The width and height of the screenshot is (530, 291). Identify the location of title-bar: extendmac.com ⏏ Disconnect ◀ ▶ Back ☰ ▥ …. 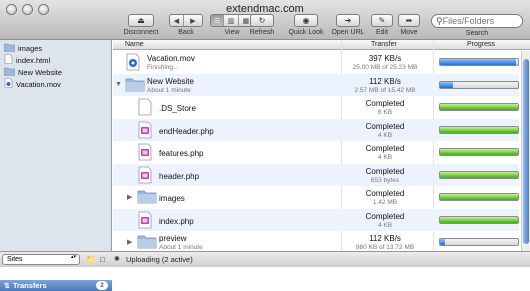
(265, 20).